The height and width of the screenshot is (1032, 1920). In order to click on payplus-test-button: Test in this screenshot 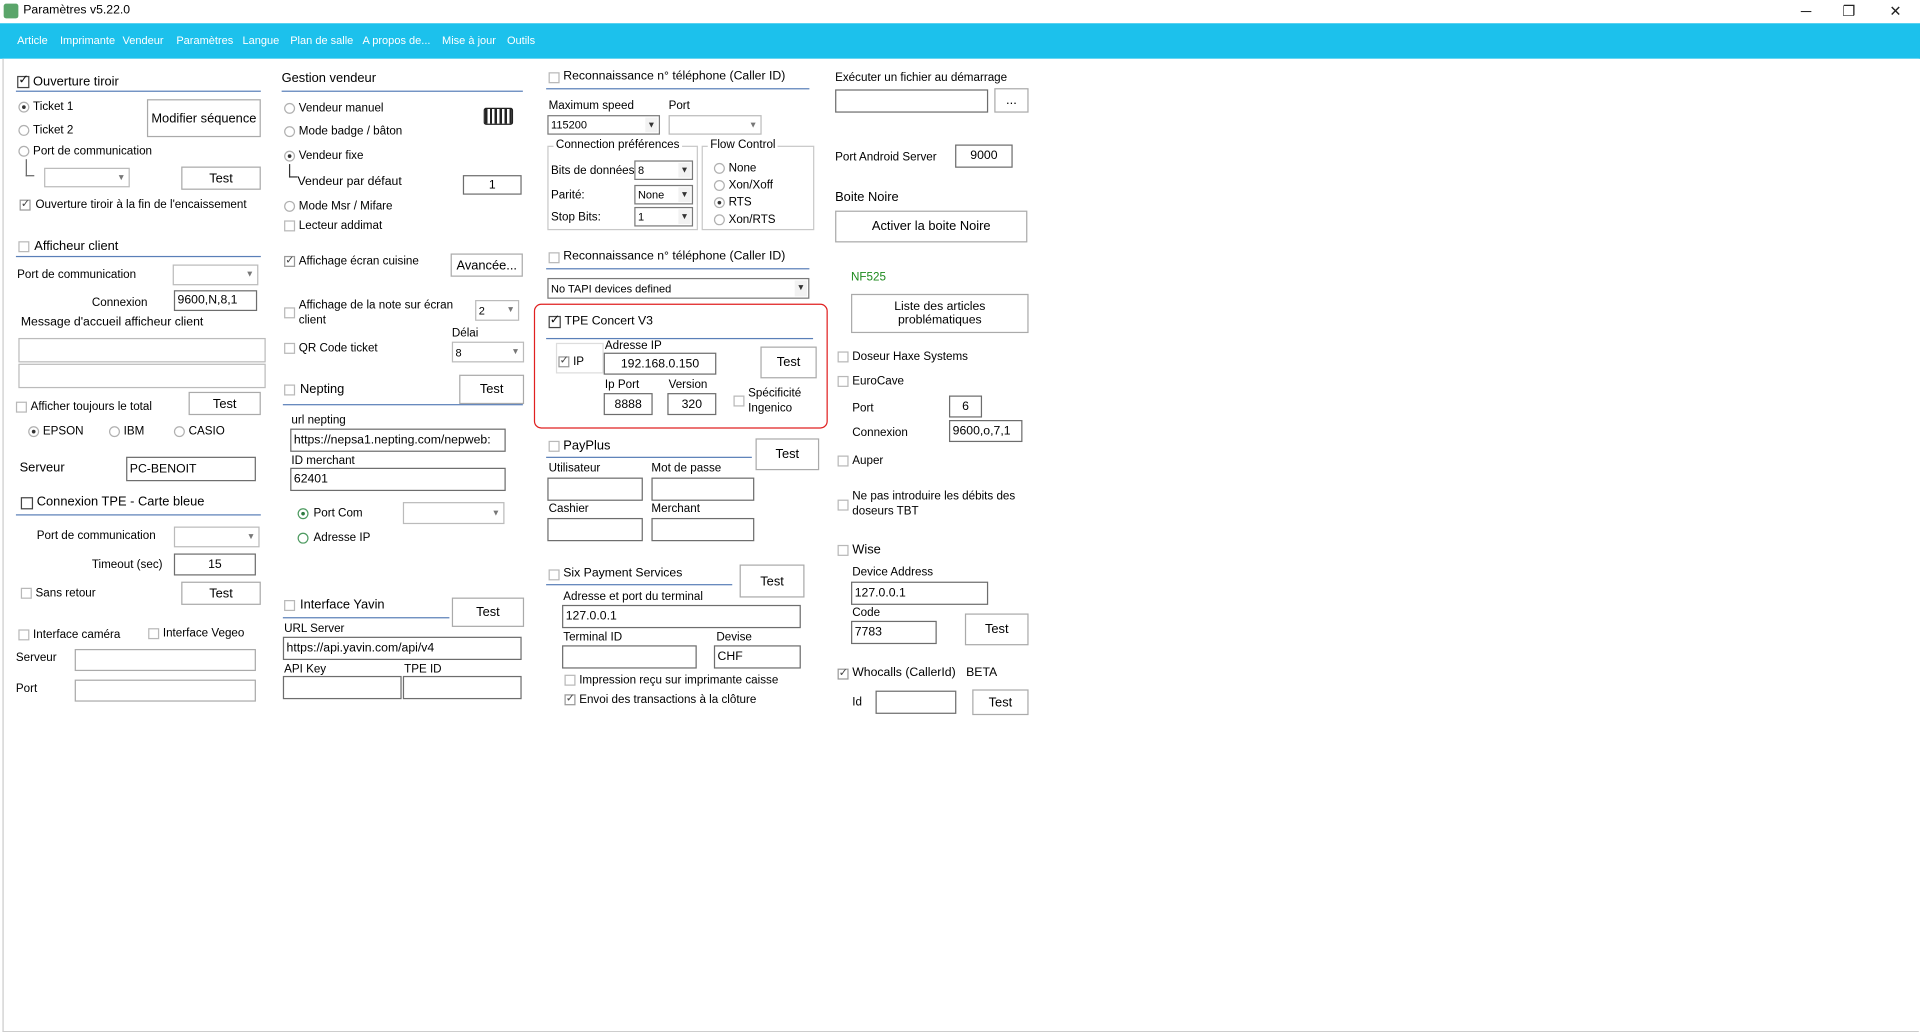, I will do `click(787, 454)`.